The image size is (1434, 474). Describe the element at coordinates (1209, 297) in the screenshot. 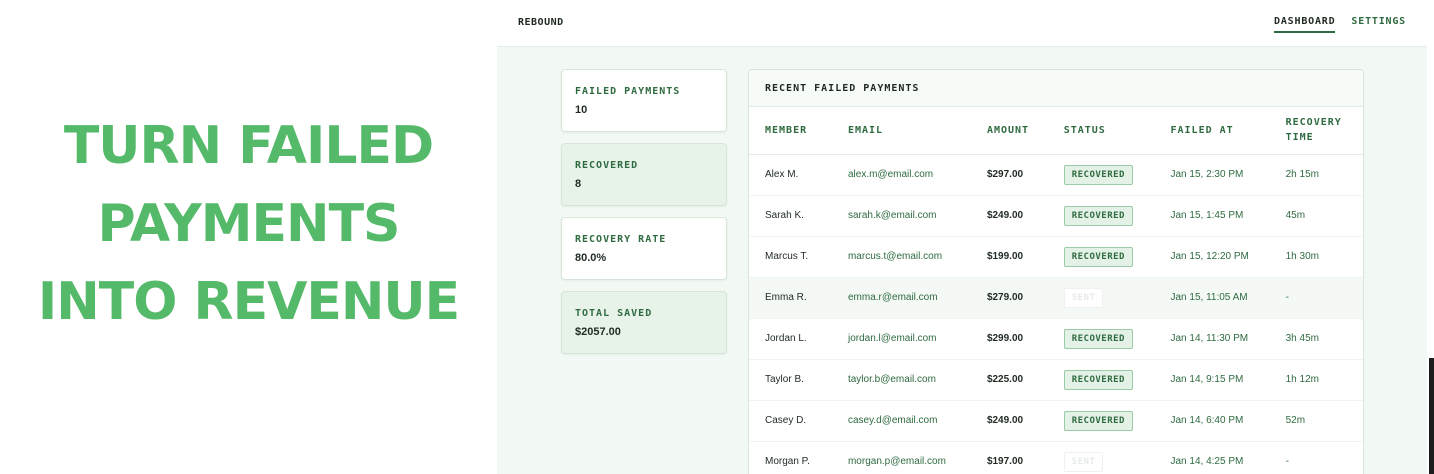

I see `cell-failed-at: Jan 15, 11:05 AM` at that location.